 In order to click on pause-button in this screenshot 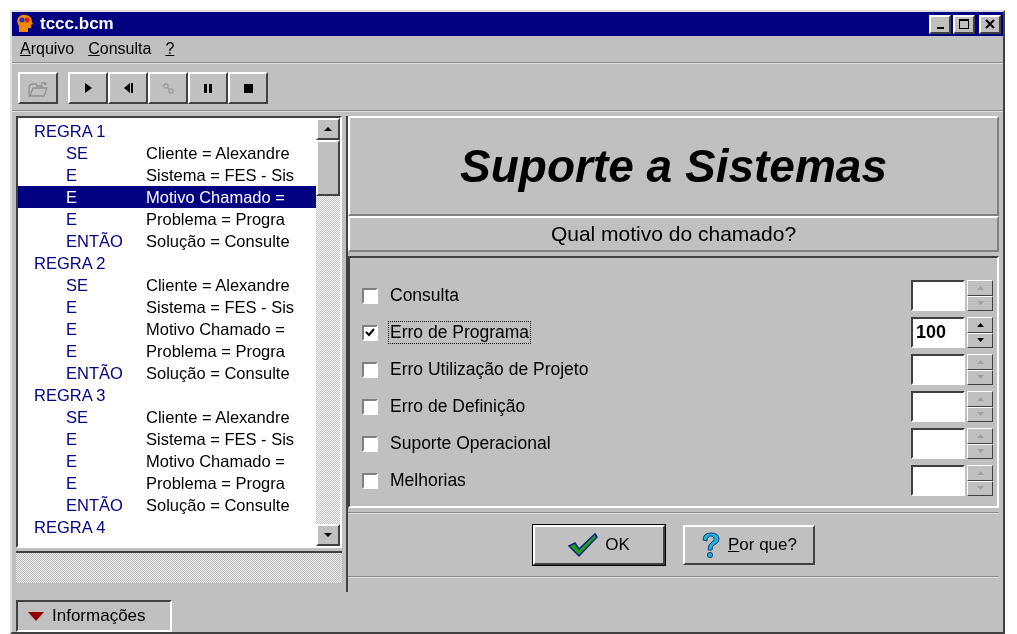, I will do `click(208, 88)`.